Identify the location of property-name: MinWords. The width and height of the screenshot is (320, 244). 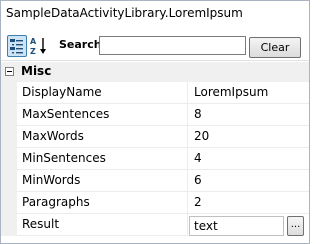
(102, 181).